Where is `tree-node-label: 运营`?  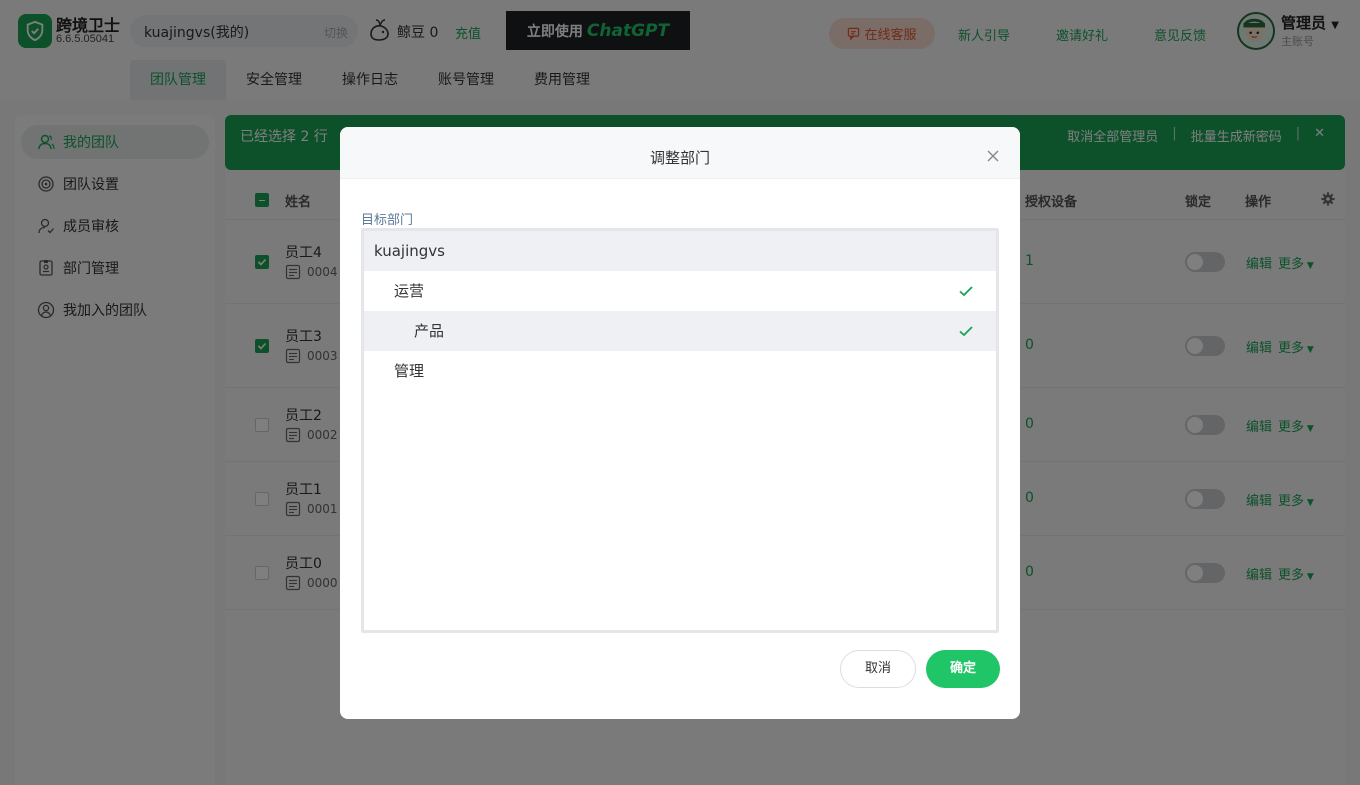
tree-node-label: 运营 is located at coordinates (409, 291).